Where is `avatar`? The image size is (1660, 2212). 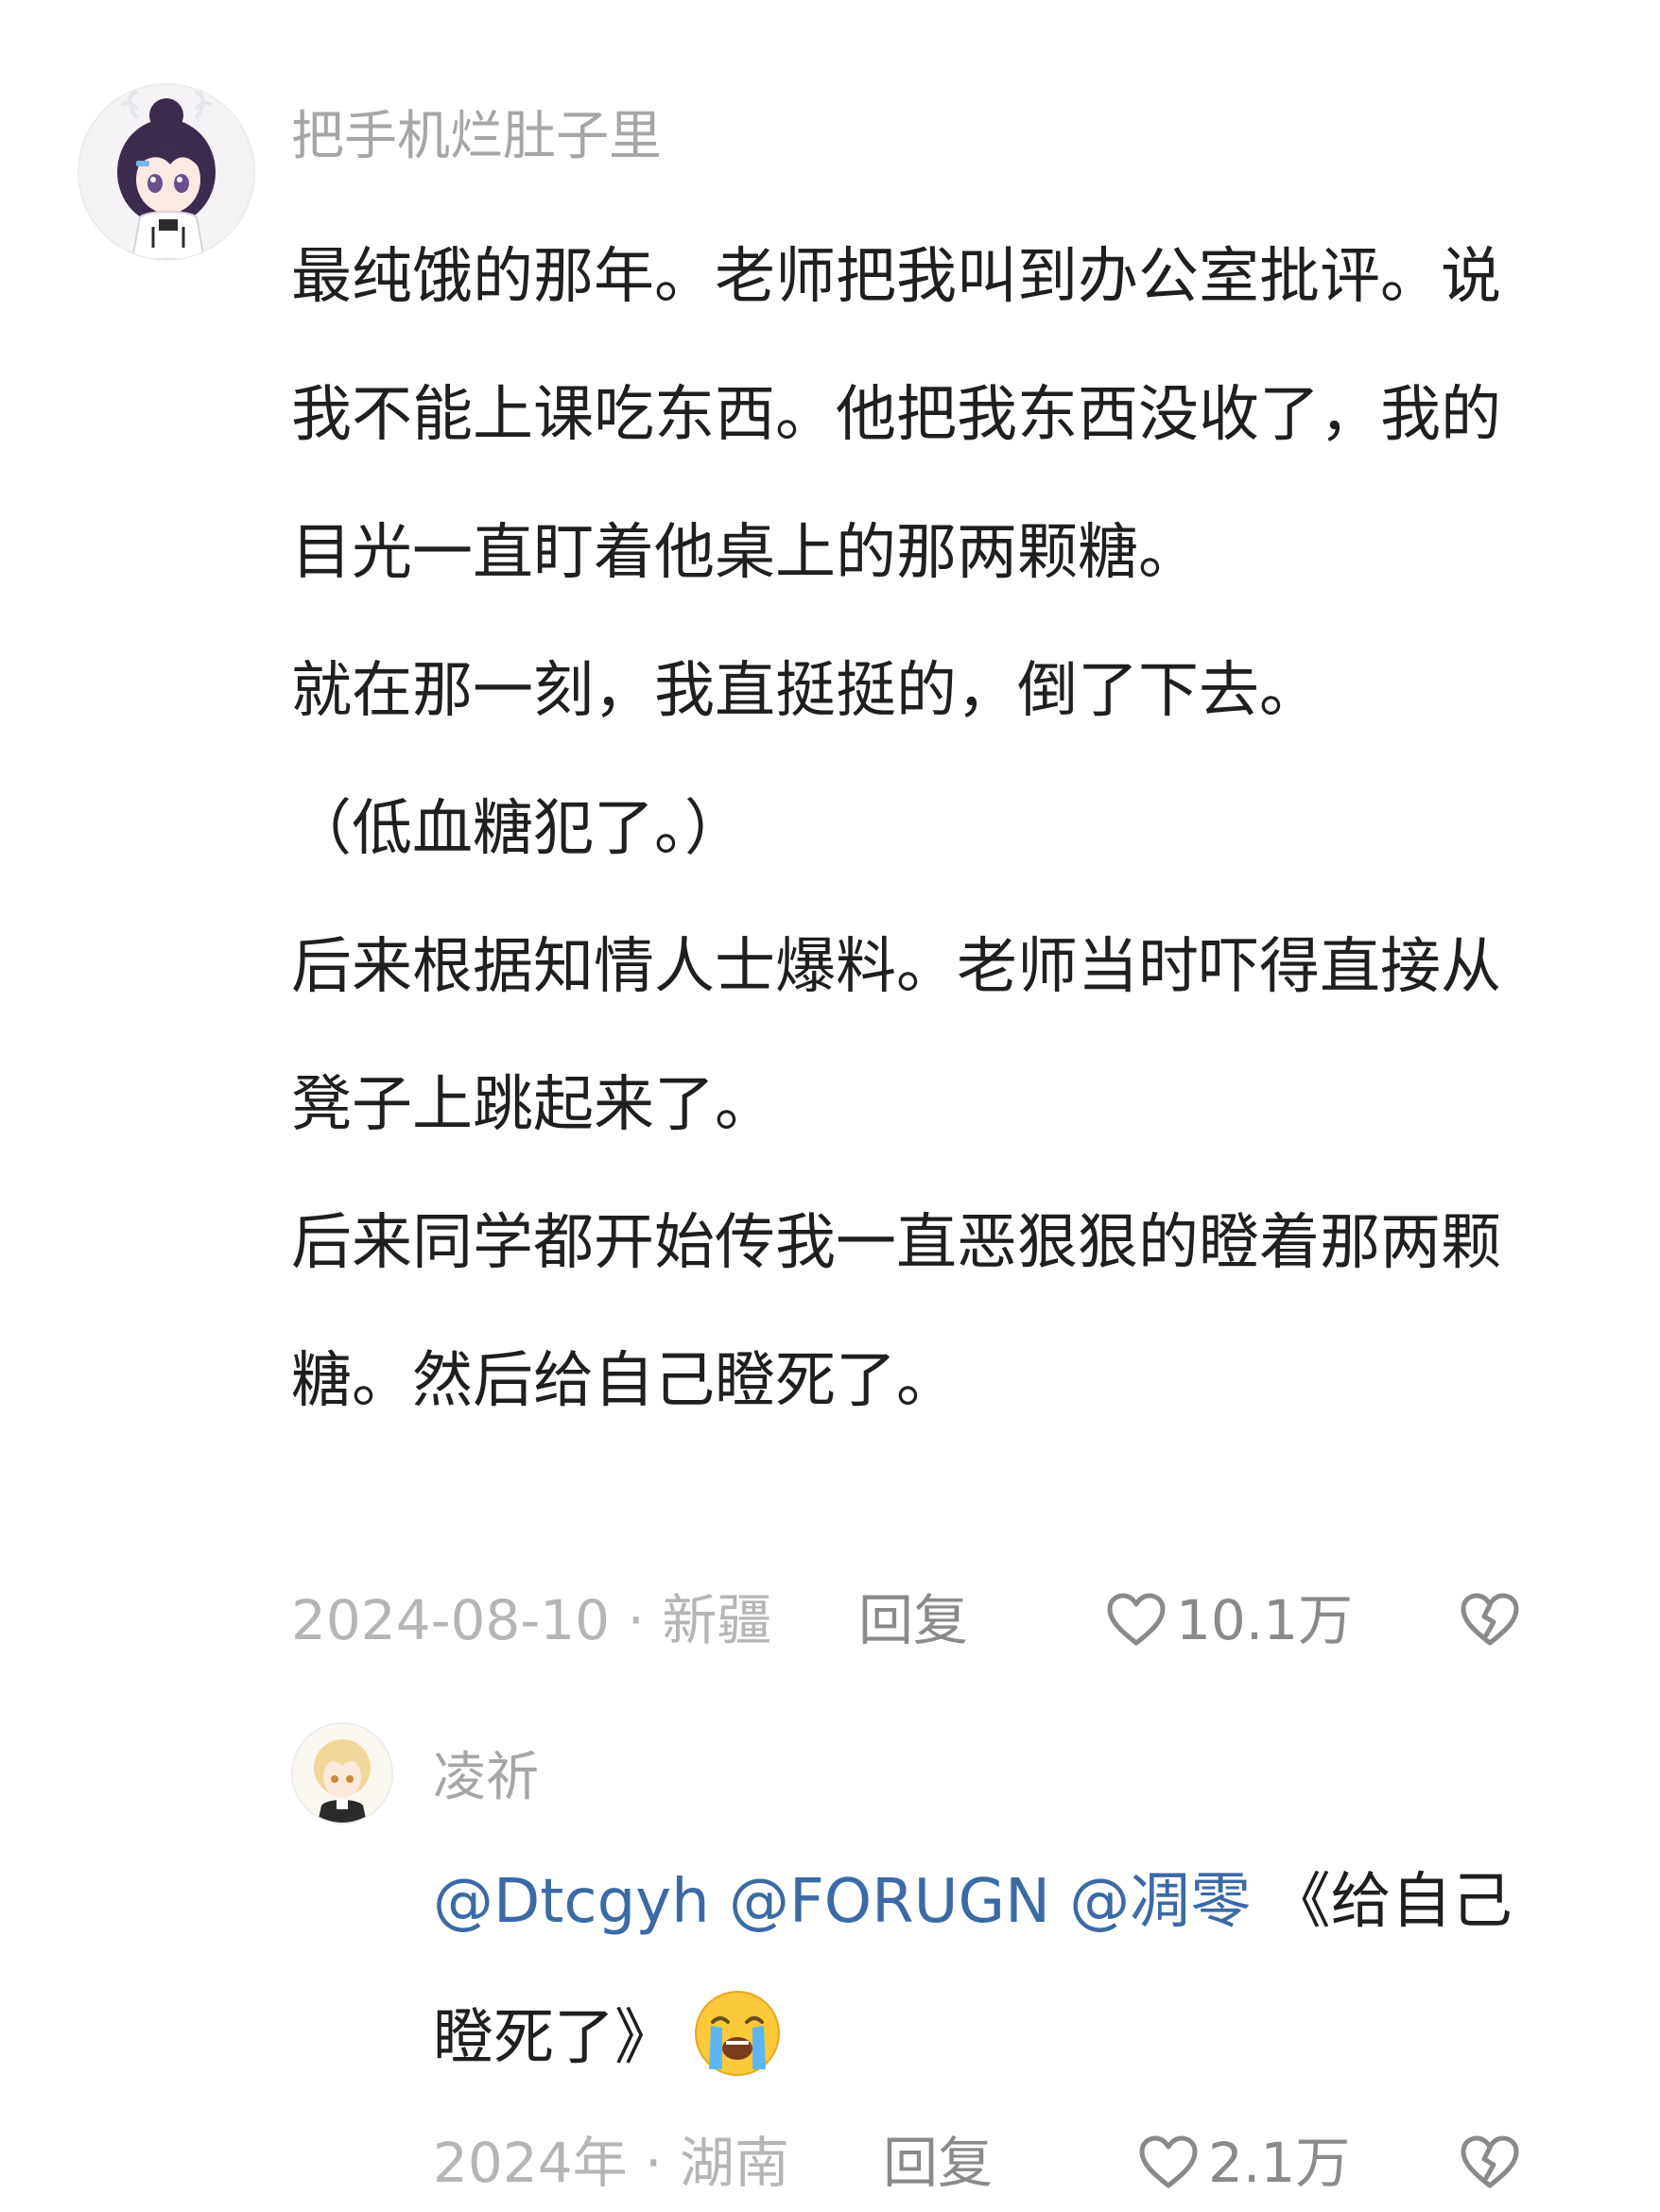 avatar is located at coordinates (166, 172).